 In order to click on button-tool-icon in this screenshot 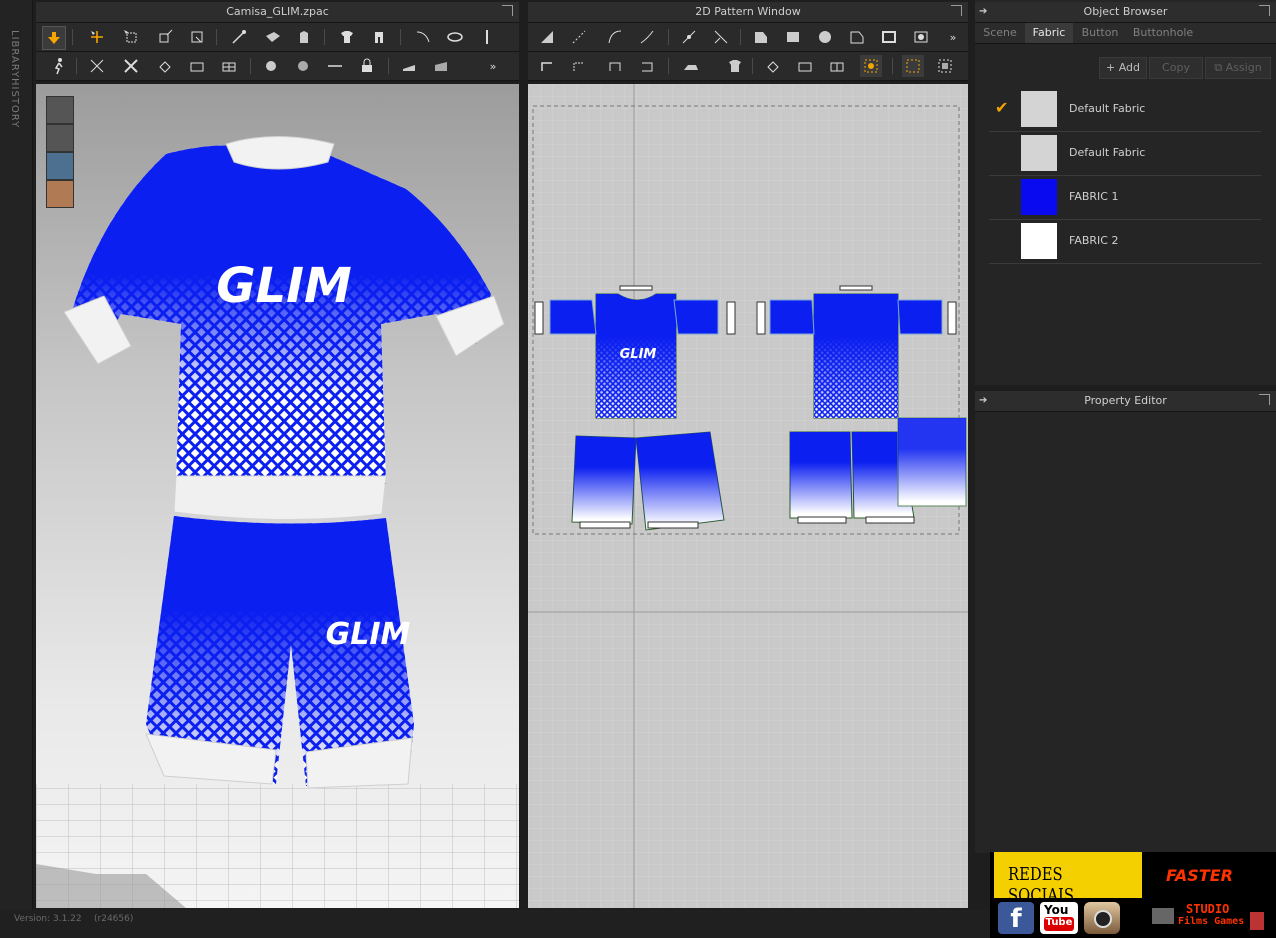, I will do `click(271, 66)`.